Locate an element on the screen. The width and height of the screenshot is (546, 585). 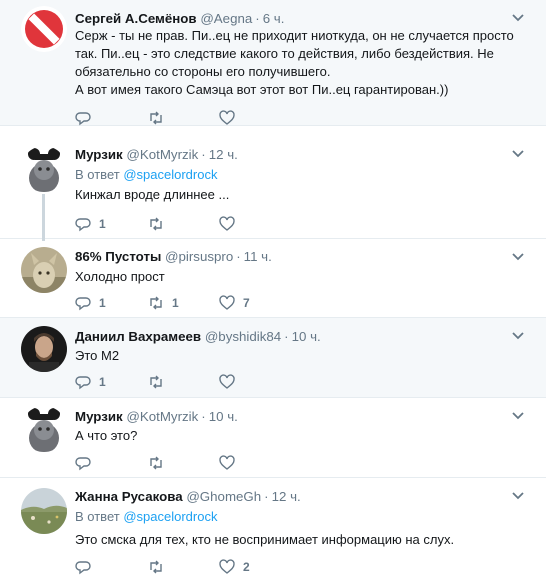
tweet-time: 6 ч. is located at coordinates (274, 18).